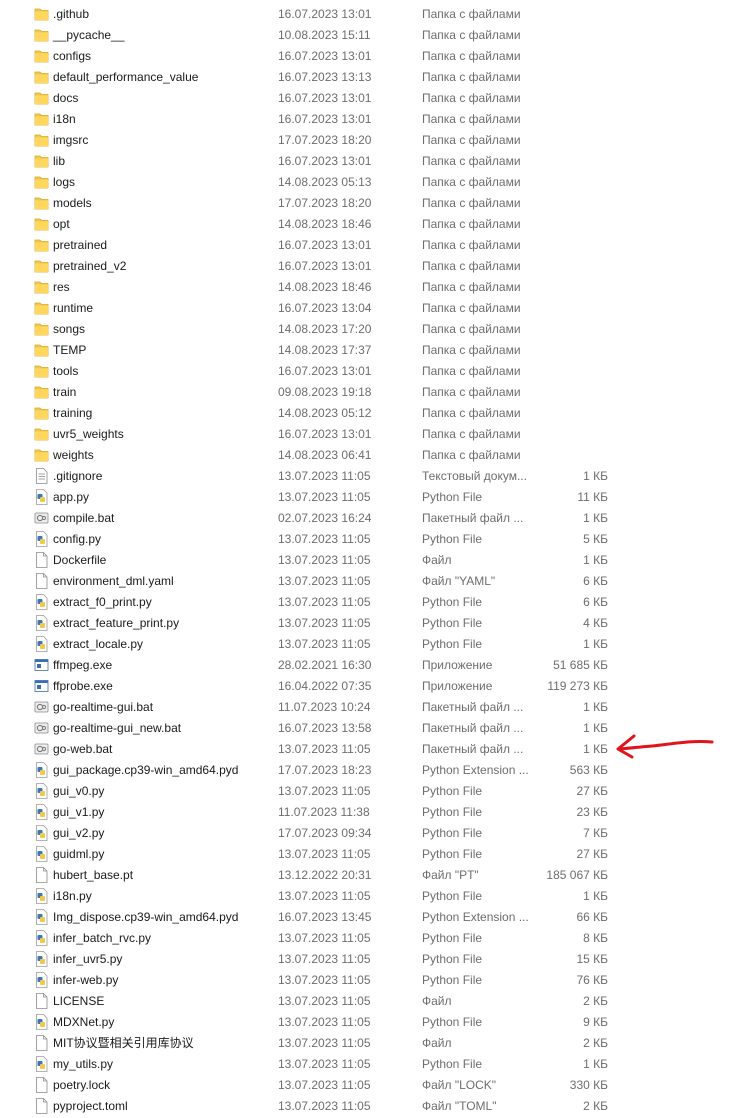 Image resolution: width=745 pixels, height=1118 pixels. Describe the element at coordinates (372, 98) in the screenshot. I see `folder-row: docs 16.07.2023 13:01 Папка с файлами` at that location.